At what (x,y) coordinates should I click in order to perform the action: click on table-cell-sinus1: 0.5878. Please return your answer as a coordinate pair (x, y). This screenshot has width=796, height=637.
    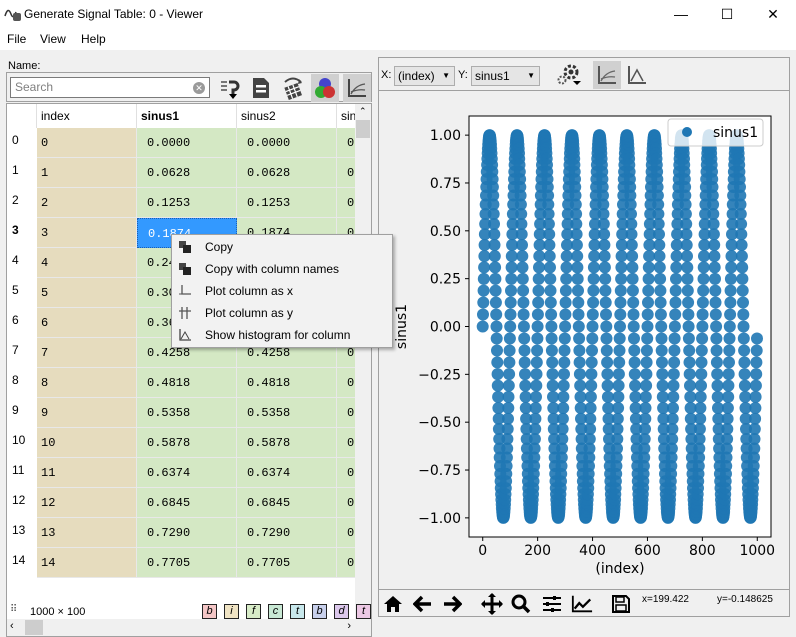
    Looking at the image, I should click on (187, 443).